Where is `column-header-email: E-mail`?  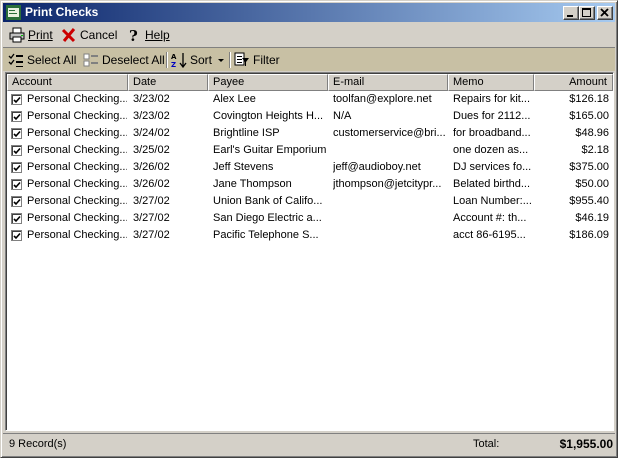 column-header-email: E-mail is located at coordinates (388, 82).